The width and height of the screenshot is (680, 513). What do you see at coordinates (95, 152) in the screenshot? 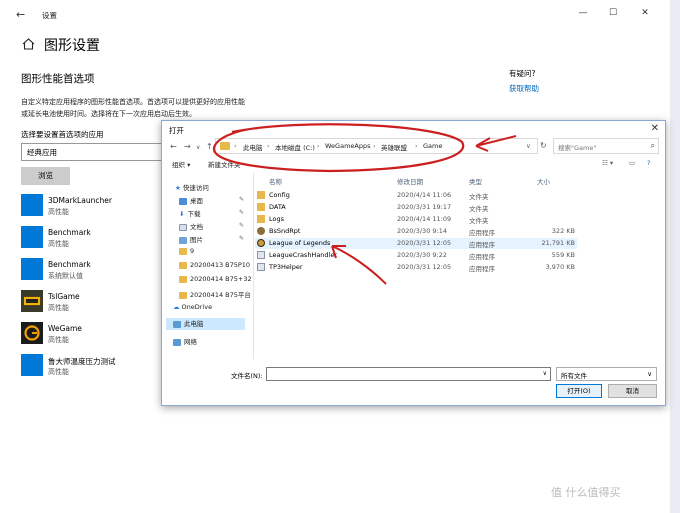
I see `app-type-select: 经典应用` at bounding box center [95, 152].